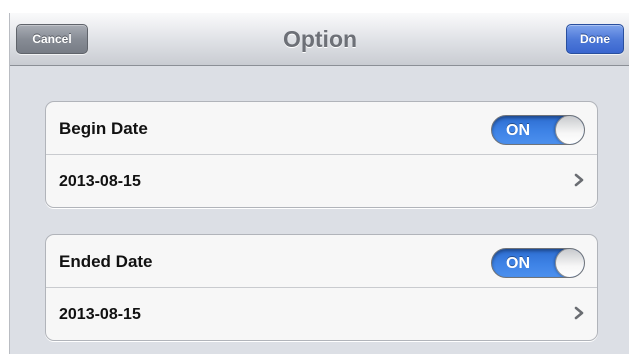 The height and width of the screenshot is (354, 629). Describe the element at coordinates (106, 261) in the screenshot. I see `ended-date-label: Ended Date` at that location.